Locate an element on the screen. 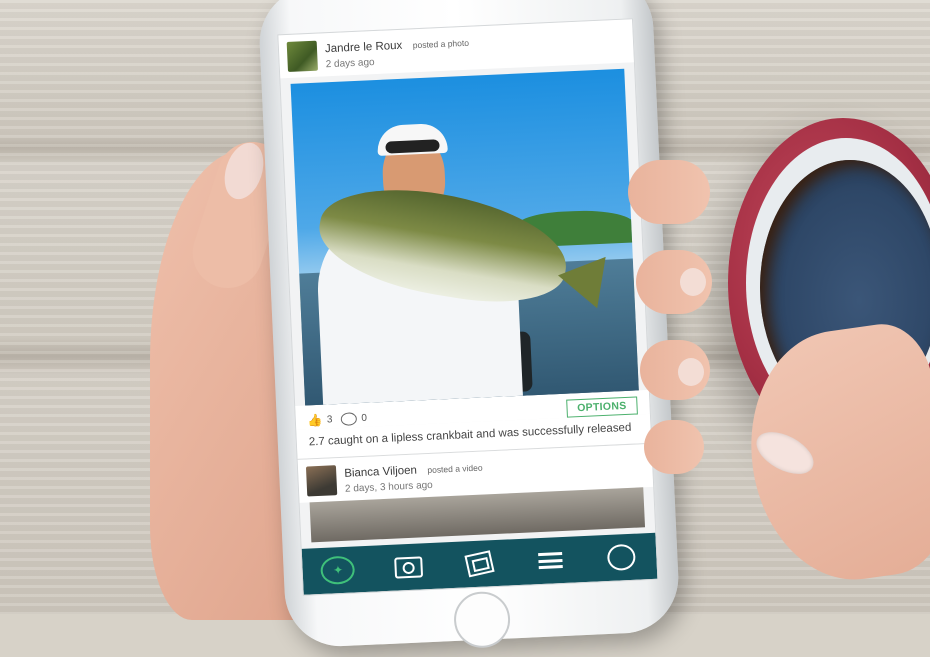  post-meta: Jandre le Roux posted a photo 2 days ago is located at coordinates (397, 52).